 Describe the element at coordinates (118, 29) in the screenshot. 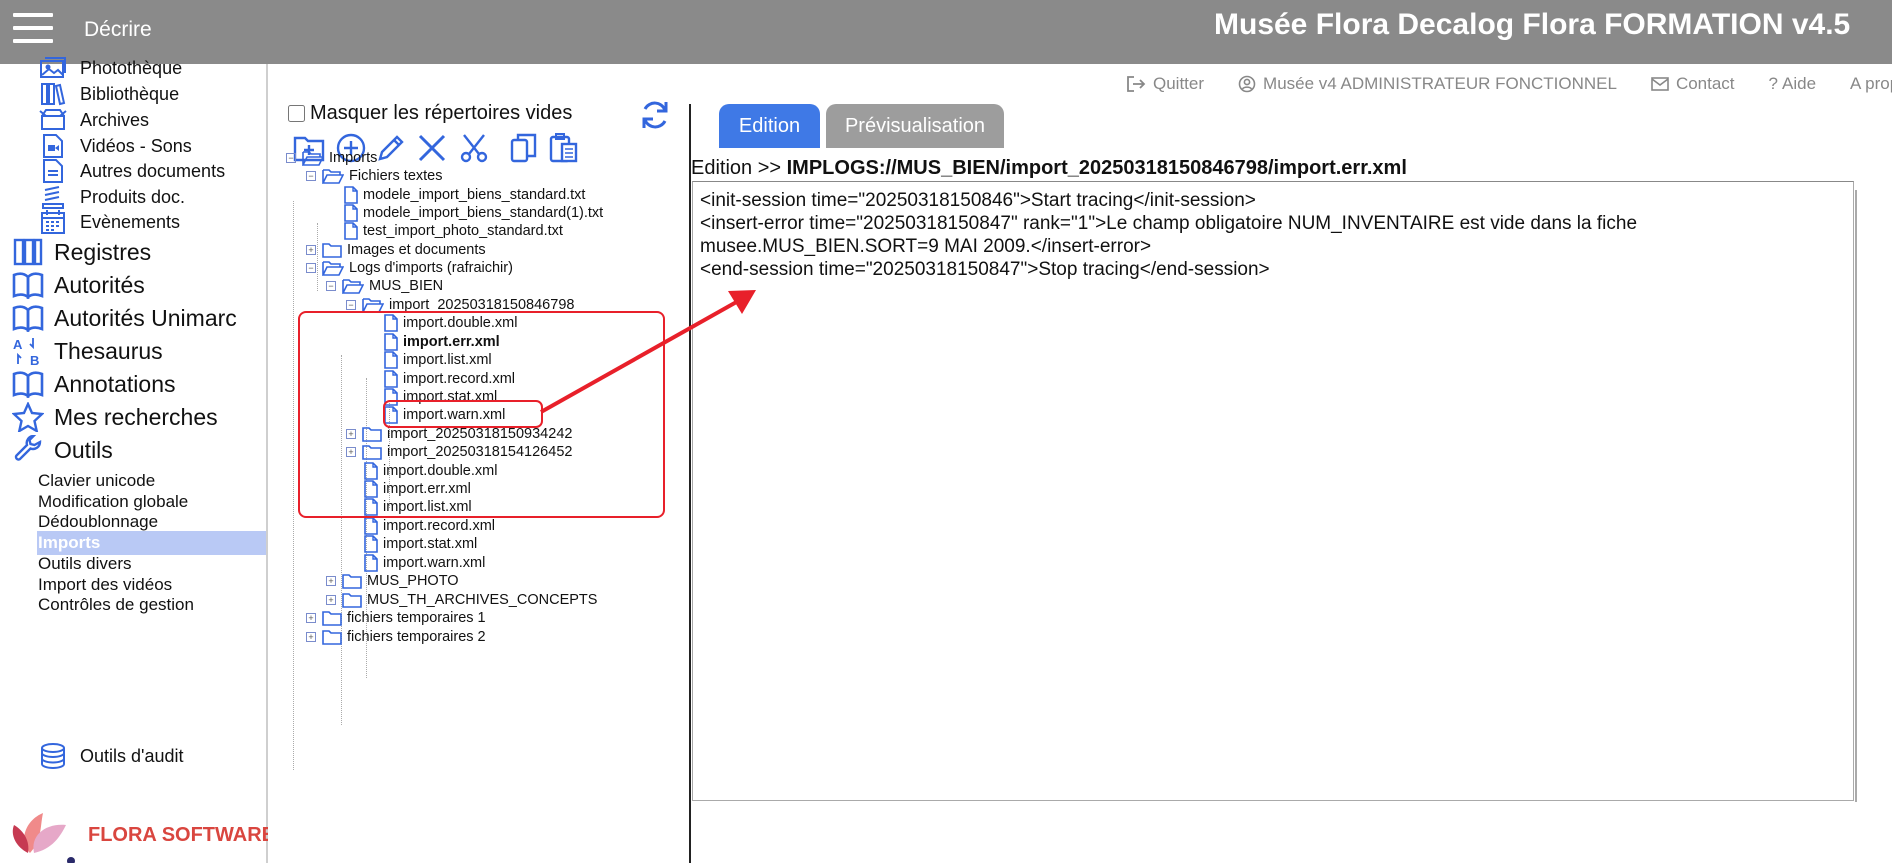

I see `app-context: Décrire` at that location.